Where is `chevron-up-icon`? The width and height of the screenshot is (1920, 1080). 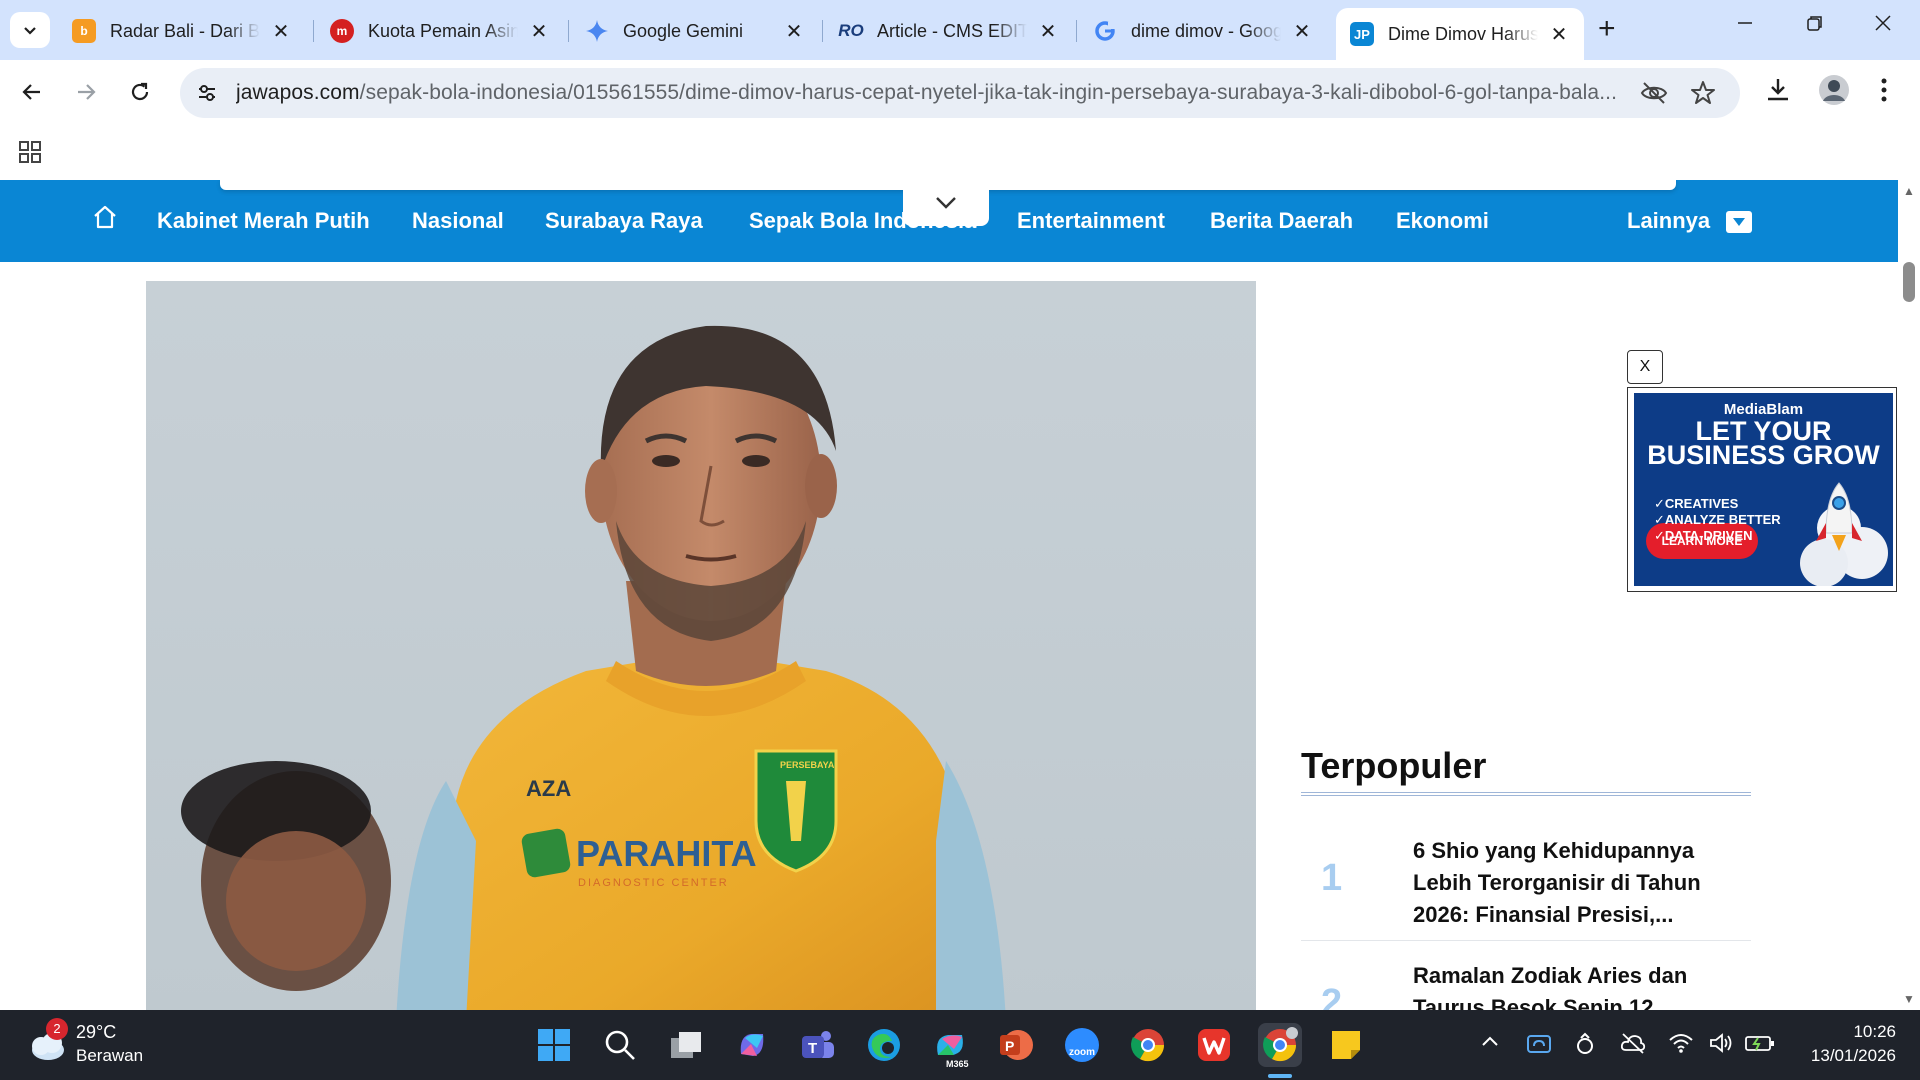
chevron-up-icon is located at coordinates (1490, 1045).